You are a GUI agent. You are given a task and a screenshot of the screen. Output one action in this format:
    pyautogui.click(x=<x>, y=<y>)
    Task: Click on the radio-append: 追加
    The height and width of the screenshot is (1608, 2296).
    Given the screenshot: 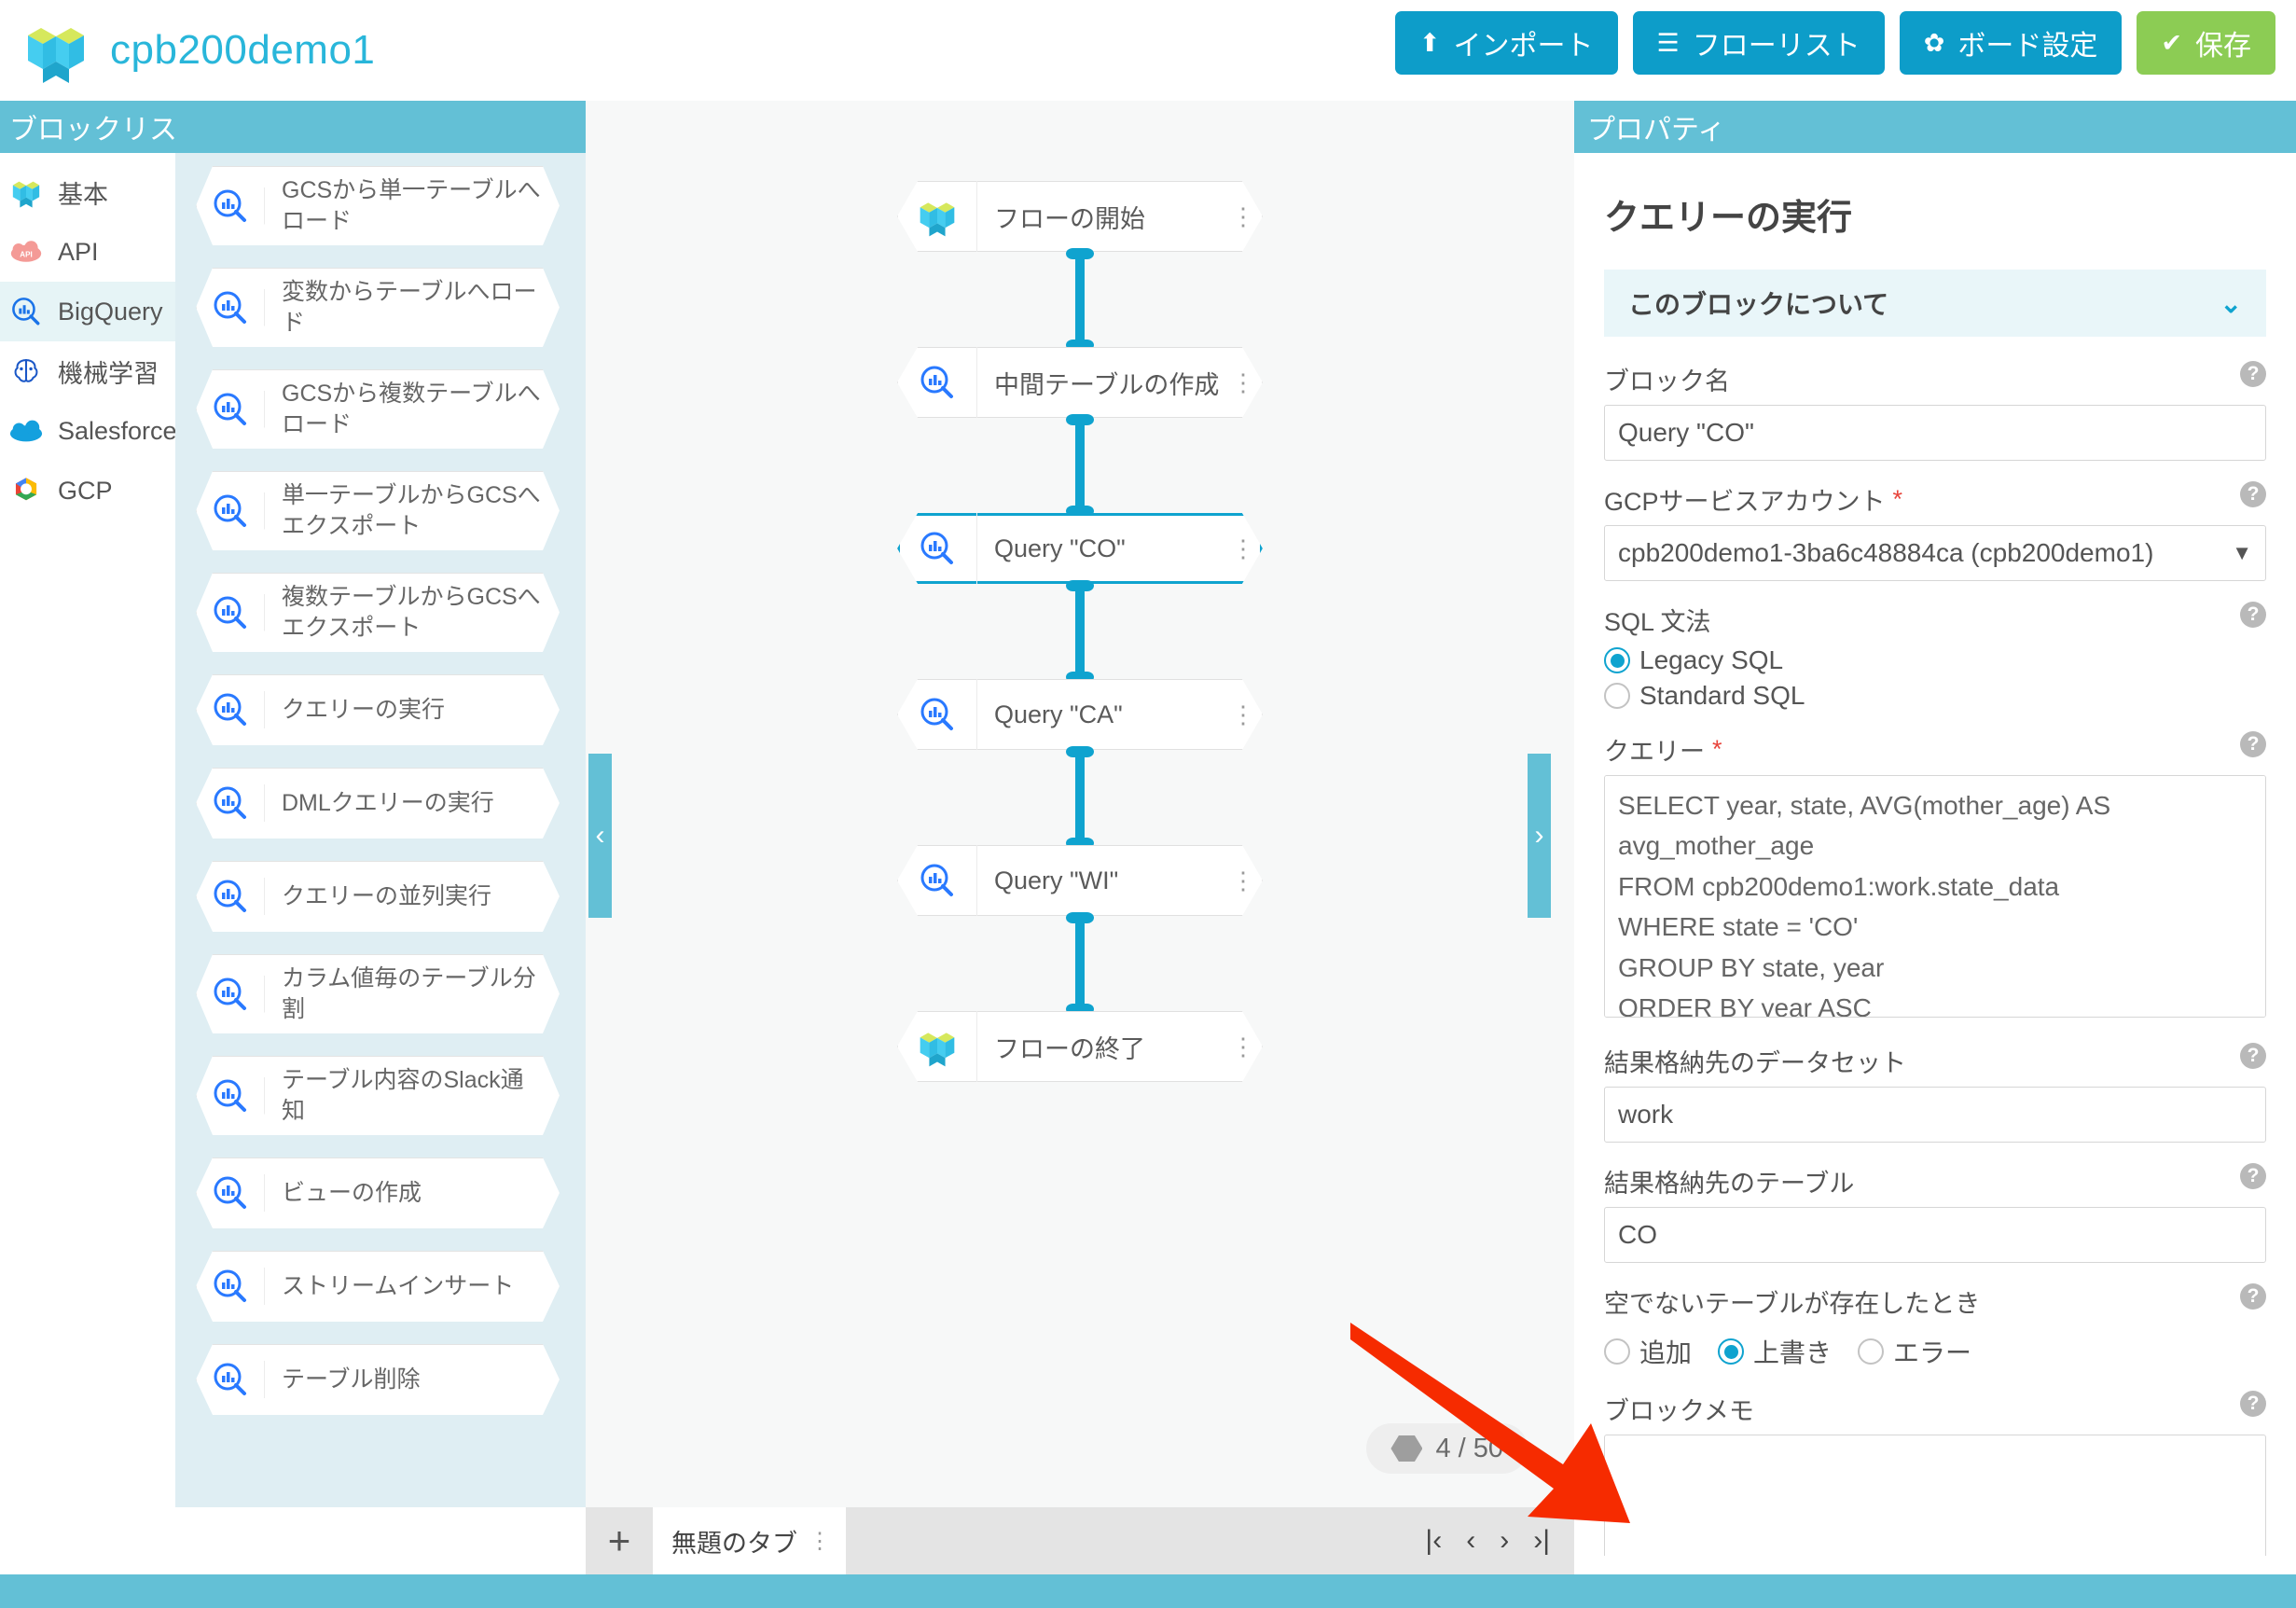 What is the action you would take?
    pyautogui.click(x=1648, y=1351)
    